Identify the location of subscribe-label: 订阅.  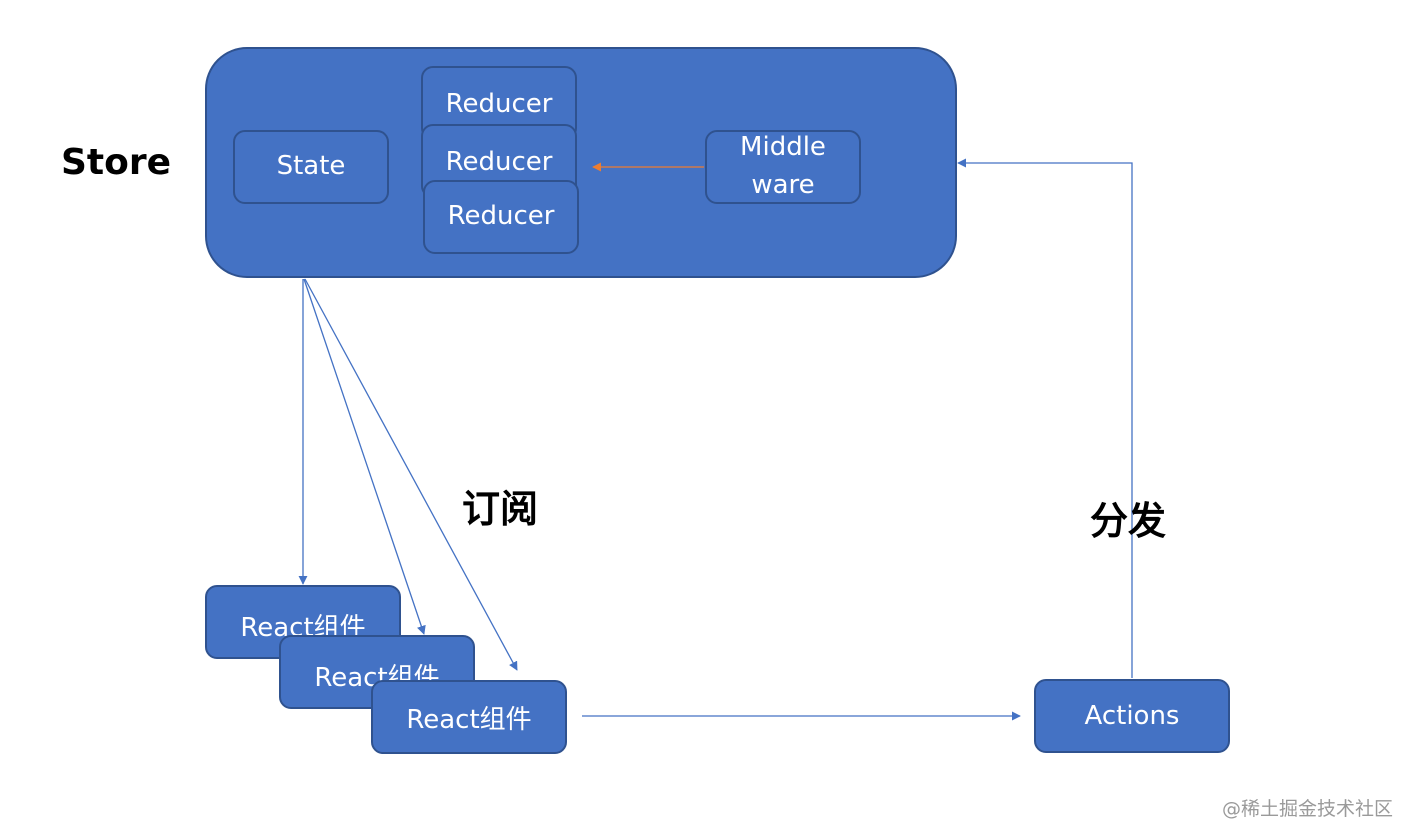
(500, 509).